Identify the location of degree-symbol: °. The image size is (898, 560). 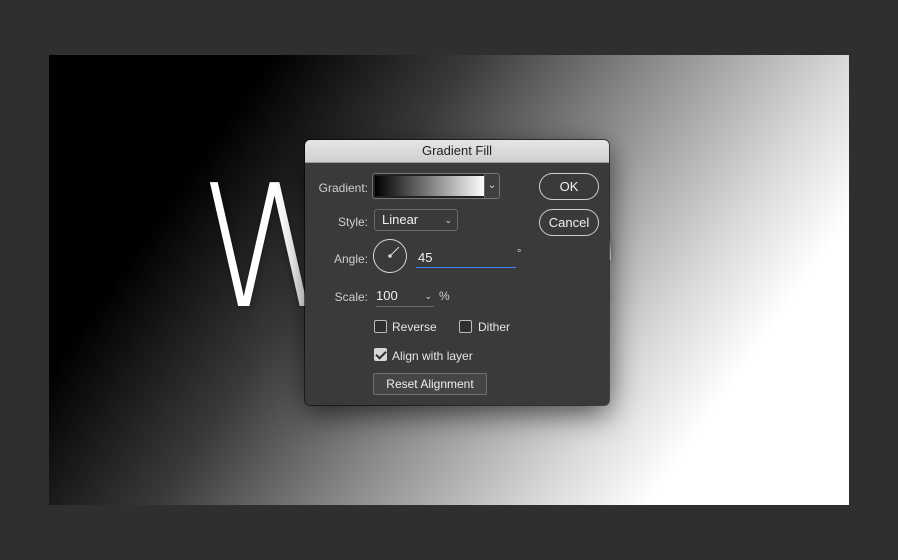
(519, 254).